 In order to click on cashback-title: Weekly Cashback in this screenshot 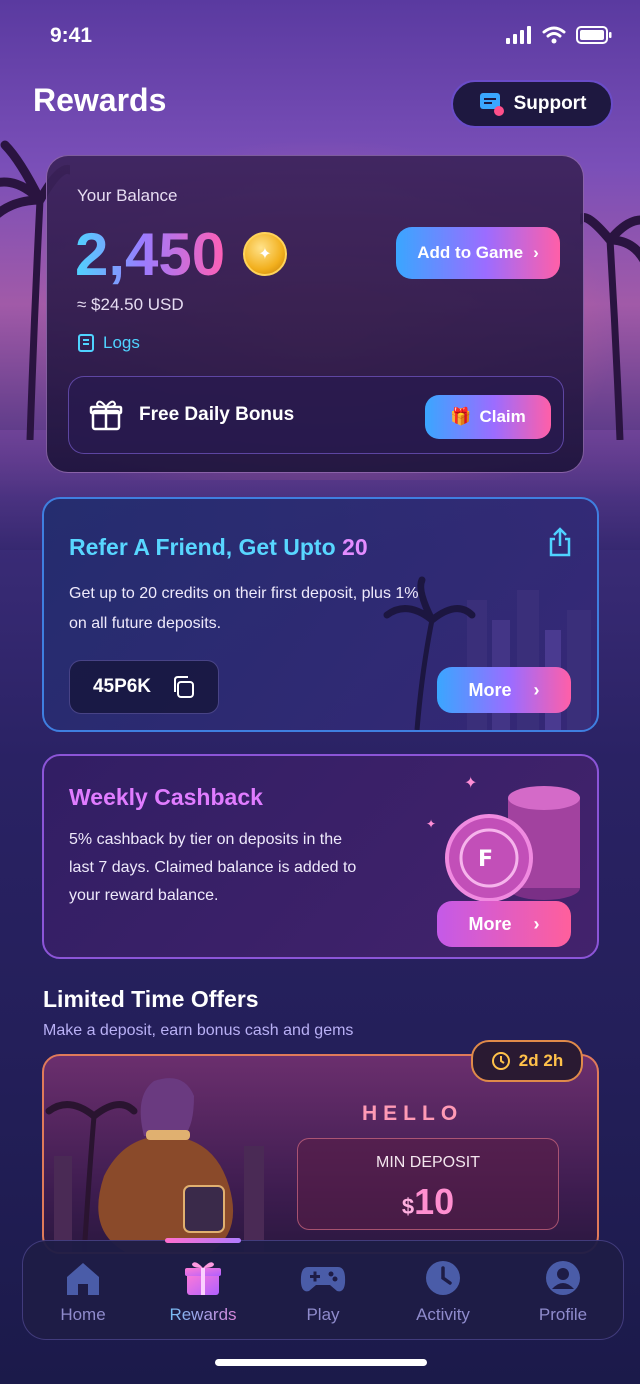, I will do `click(166, 797)`.